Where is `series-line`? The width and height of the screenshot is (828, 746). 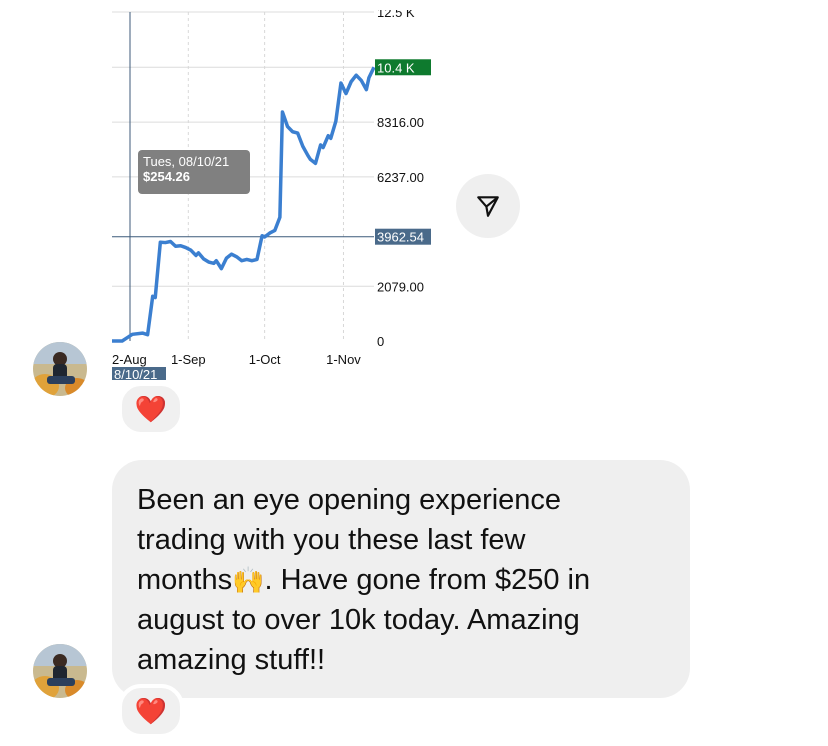
series-line is located at coordinates (244, 204).